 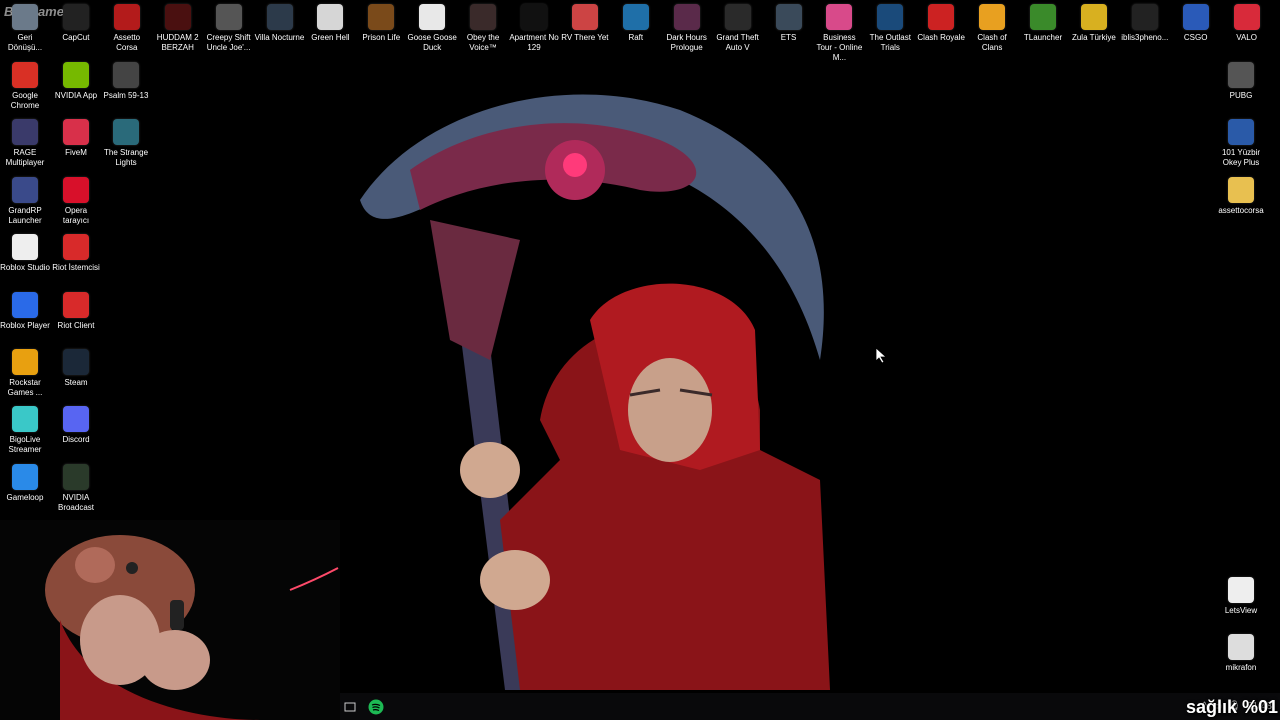 What do you see at coordinates (76, 37) in the screenshot?
I see `desktop-icon-label: CapCut` at bounding box center [76, 37].